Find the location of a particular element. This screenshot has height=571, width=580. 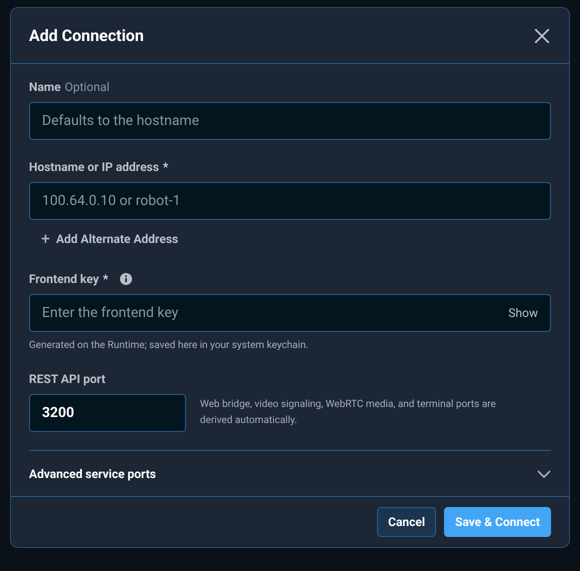

hostname-input: 100.64.0.10 or robot-1 is located at coordinates (290, 201).